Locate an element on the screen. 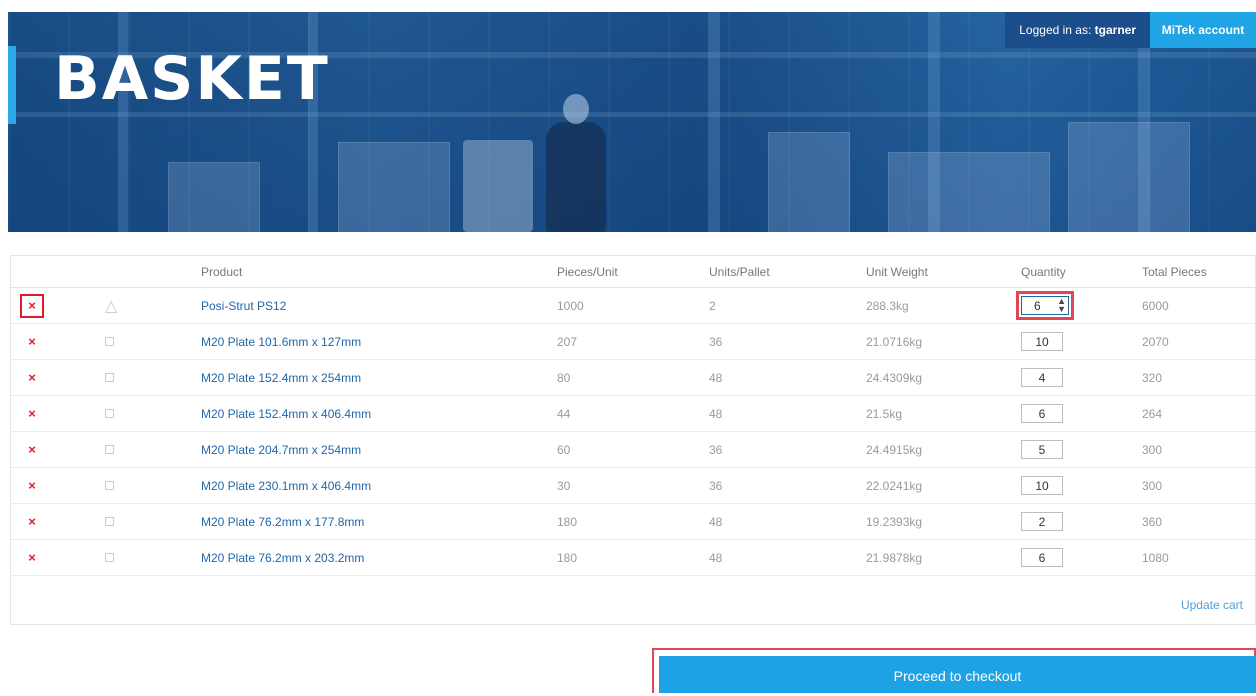 This screenshot has width=1256, height=696. product-link: M20 Plate 76.2mm x 177.8mm is located at coordinates (282, 522).